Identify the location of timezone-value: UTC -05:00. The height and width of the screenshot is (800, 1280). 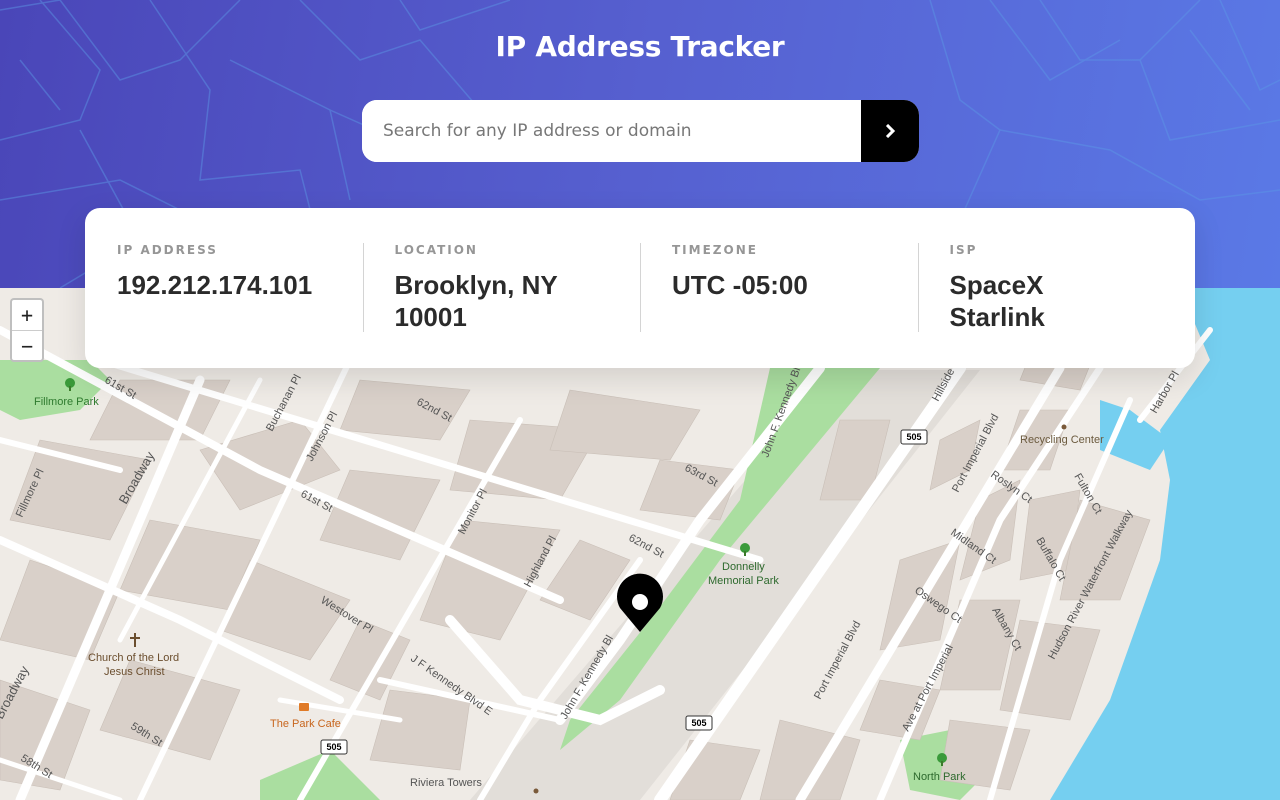
(740, 285).